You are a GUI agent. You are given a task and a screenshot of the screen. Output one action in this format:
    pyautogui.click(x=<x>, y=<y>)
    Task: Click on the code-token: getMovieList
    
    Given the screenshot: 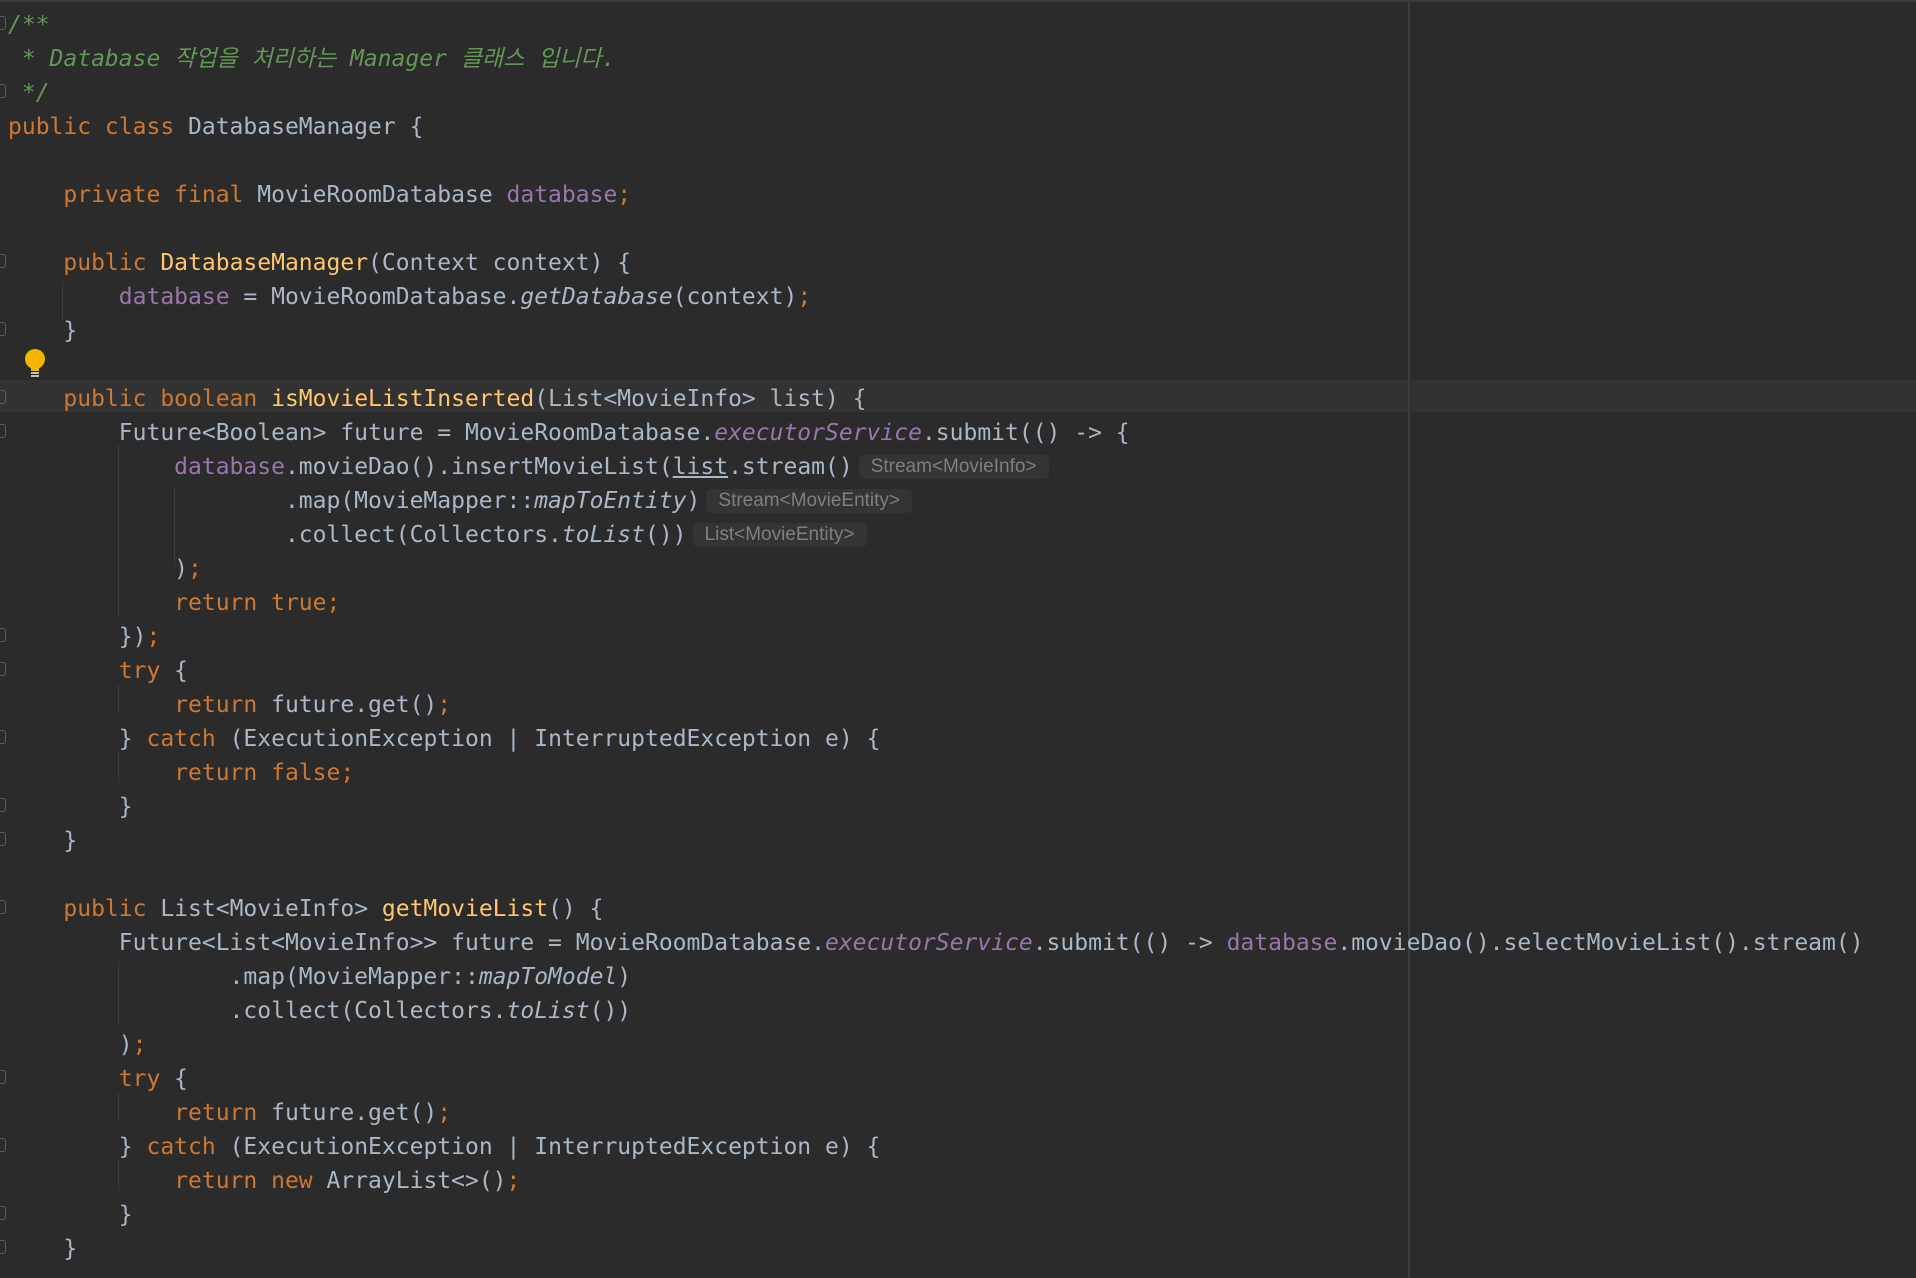 What is the action you would take?
    pyautogui.click(x=465, y=909)
    